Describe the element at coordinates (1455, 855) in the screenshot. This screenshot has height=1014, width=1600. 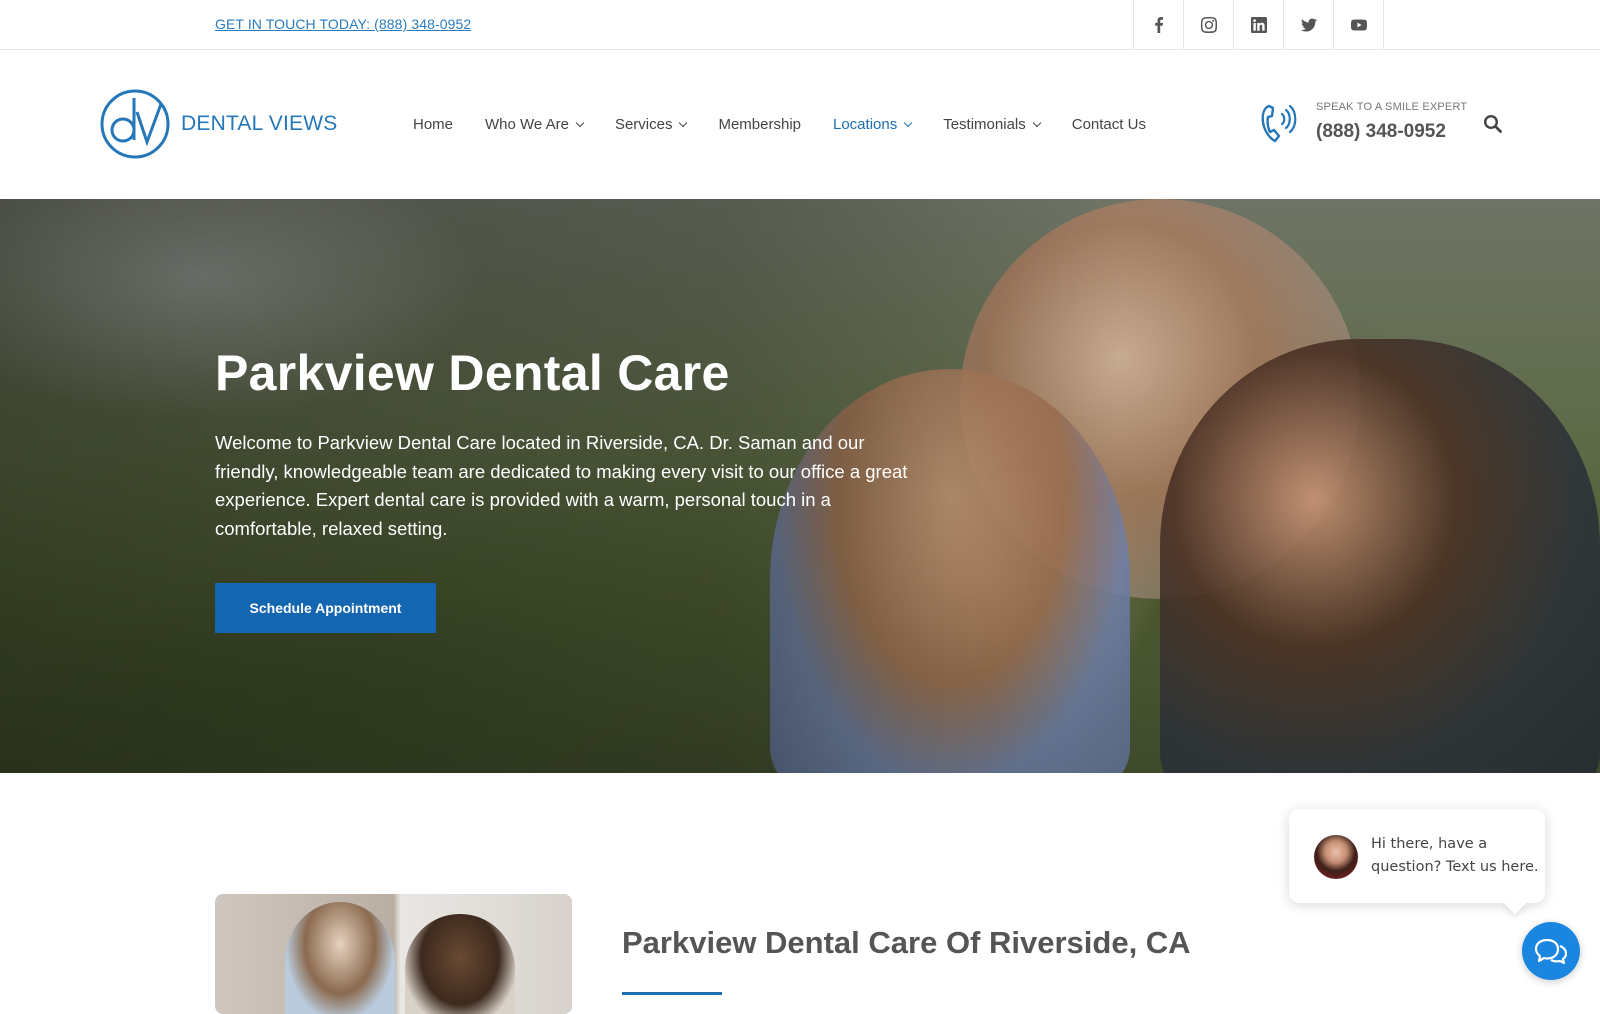
I see `chat-message: Hi there, have a question? Text us here.` at that location.